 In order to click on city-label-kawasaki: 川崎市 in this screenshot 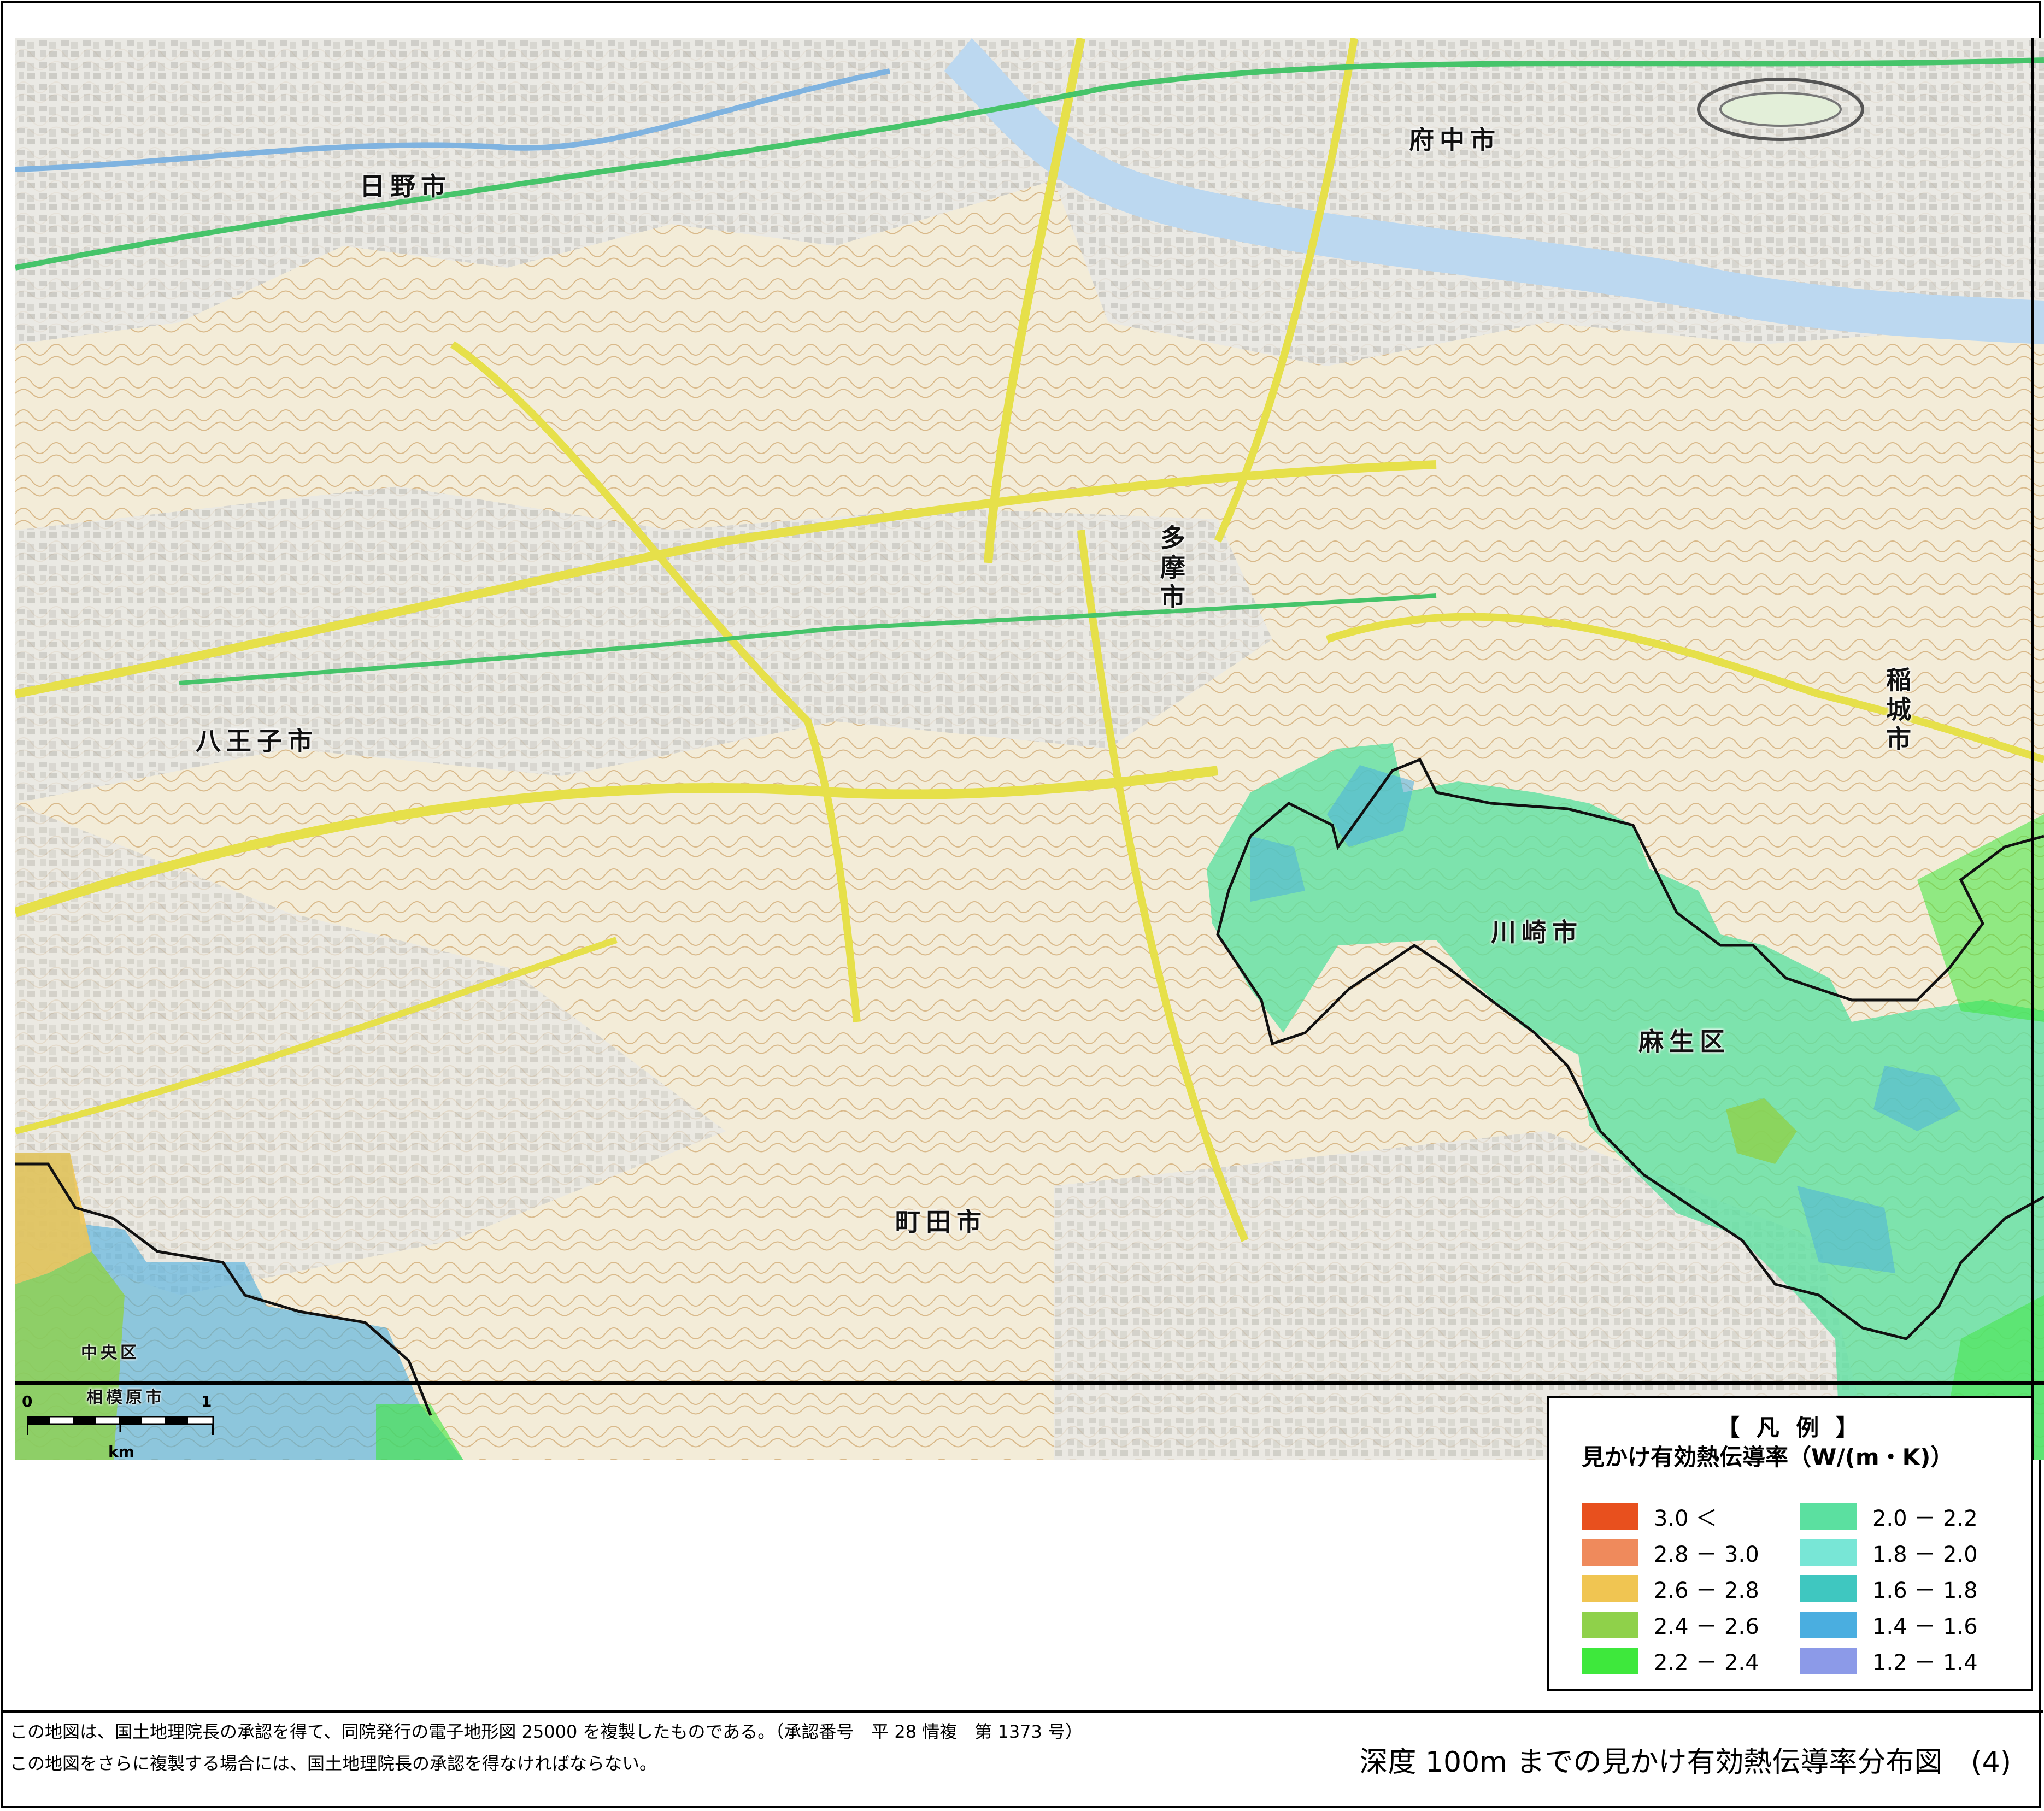, I will do `click(1537, 932)`.